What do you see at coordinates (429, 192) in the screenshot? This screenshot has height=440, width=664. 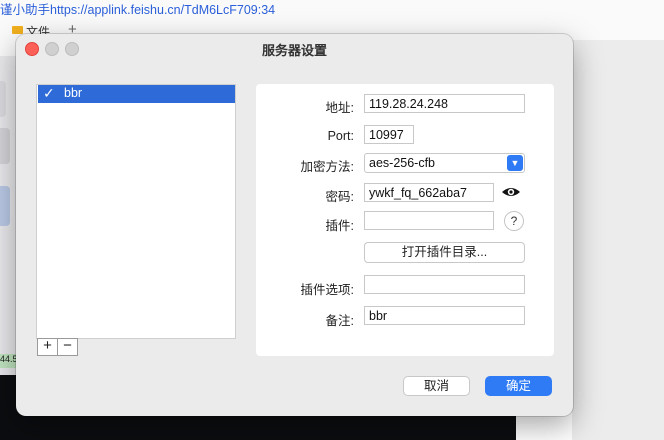 I see `password-field: ywkf_fq_662aba7` at bounding box center [429, 192].